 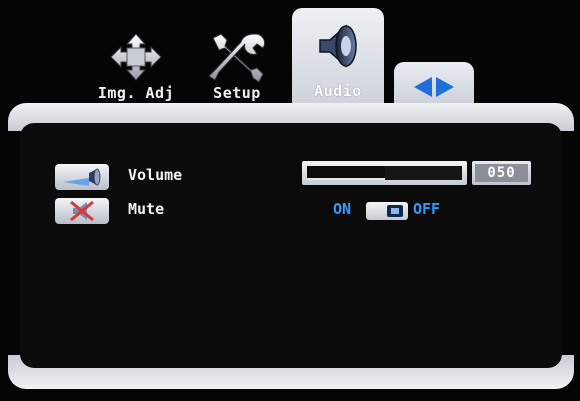 I want to click on mute-on-label: ON, so click(x=342, y=209).